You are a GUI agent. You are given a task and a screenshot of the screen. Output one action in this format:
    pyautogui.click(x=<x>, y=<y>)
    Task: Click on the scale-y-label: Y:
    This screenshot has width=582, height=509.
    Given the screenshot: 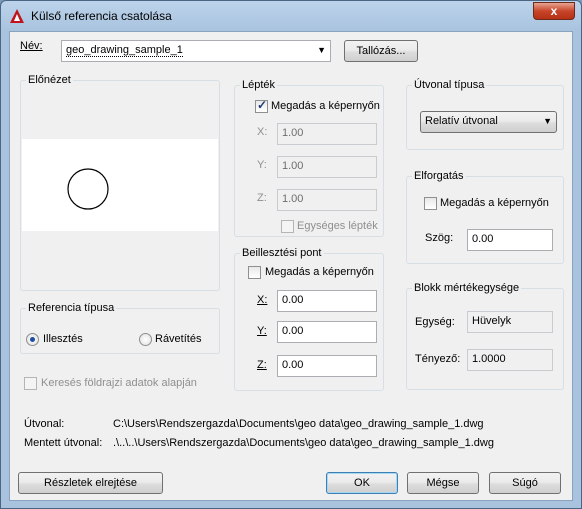 What is the action you would take?
    pyautogui.click(x=262, y=165)
    